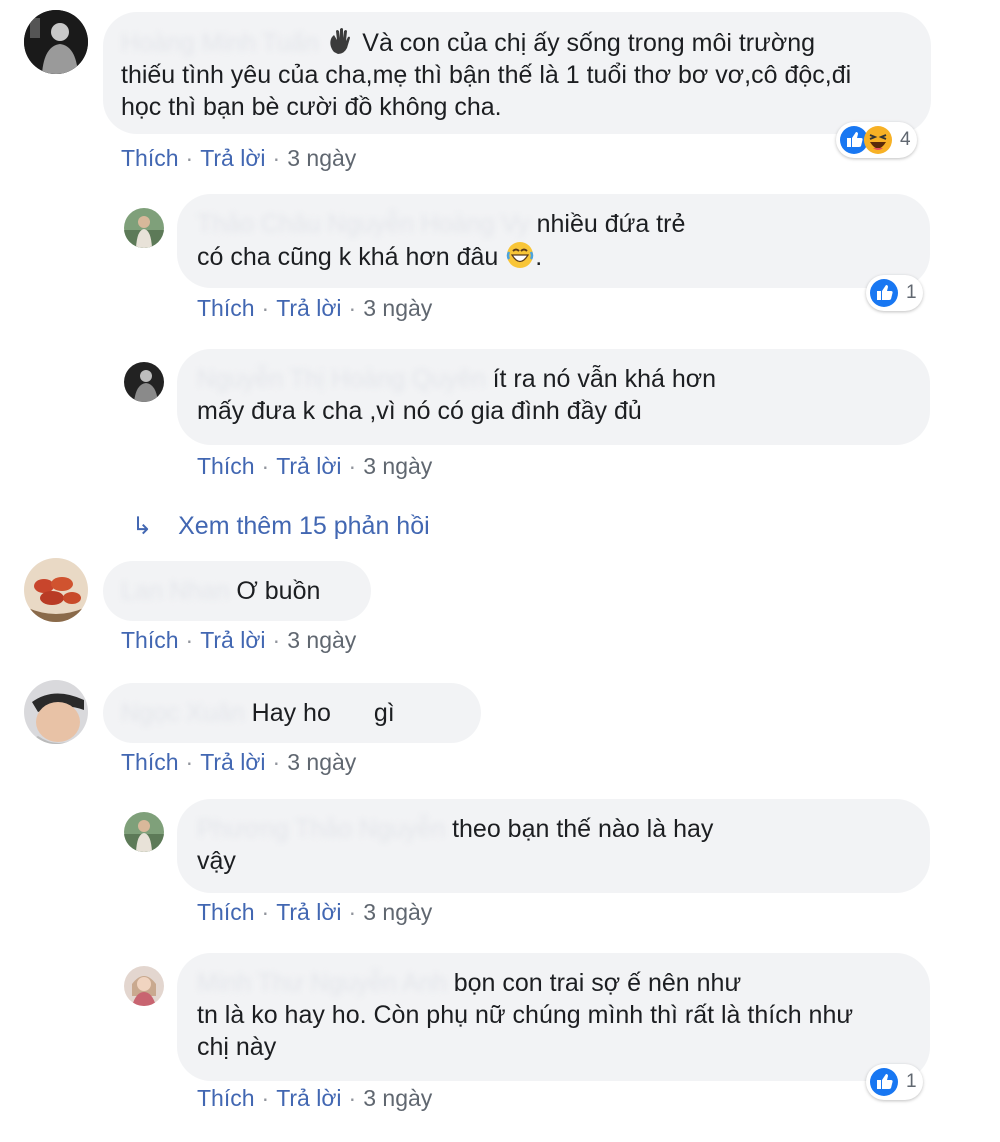 The image size is (1000, 1142). What do you see at coordinates (611, 224) in the screenshot?
I see `comment-text-line: nhiều đứa trẻ` at bounding box center [611, 224].